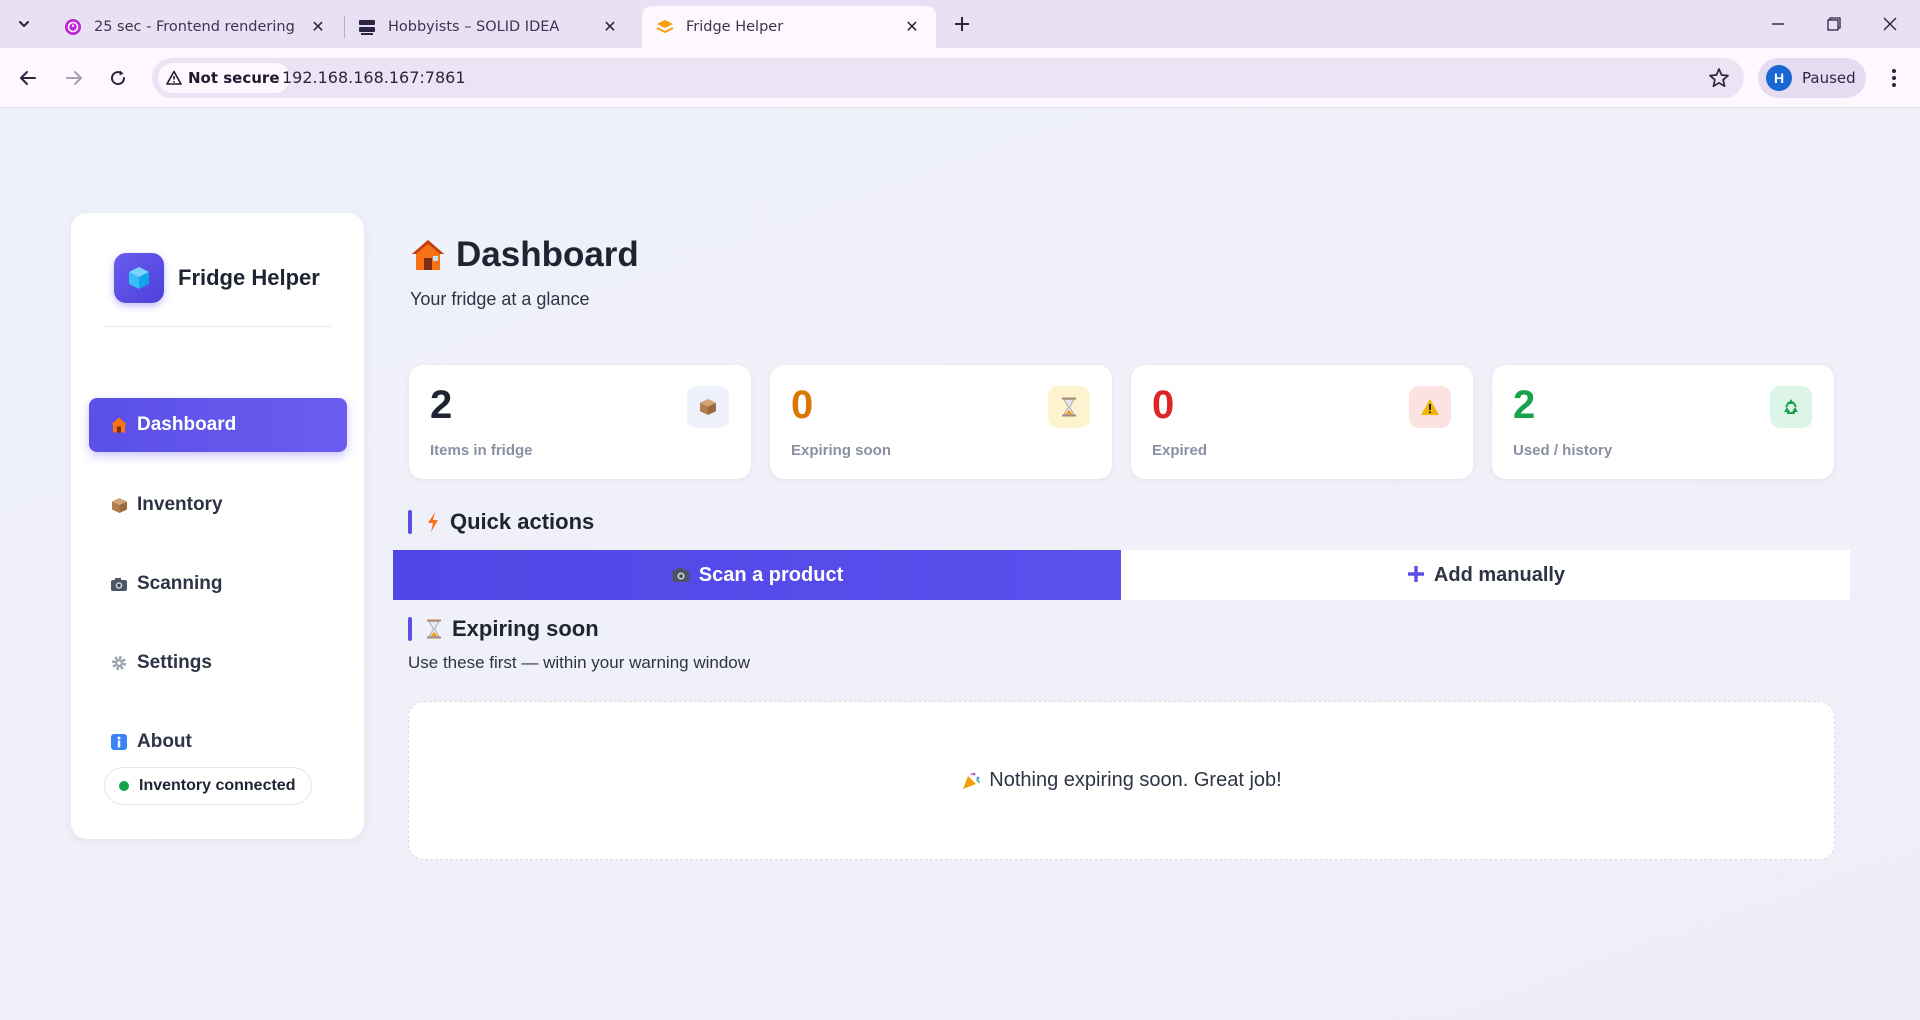 Image resolution: width=1920 pixels, height=1020 pixels. I want to click on reload-icon, so click(118, 78).